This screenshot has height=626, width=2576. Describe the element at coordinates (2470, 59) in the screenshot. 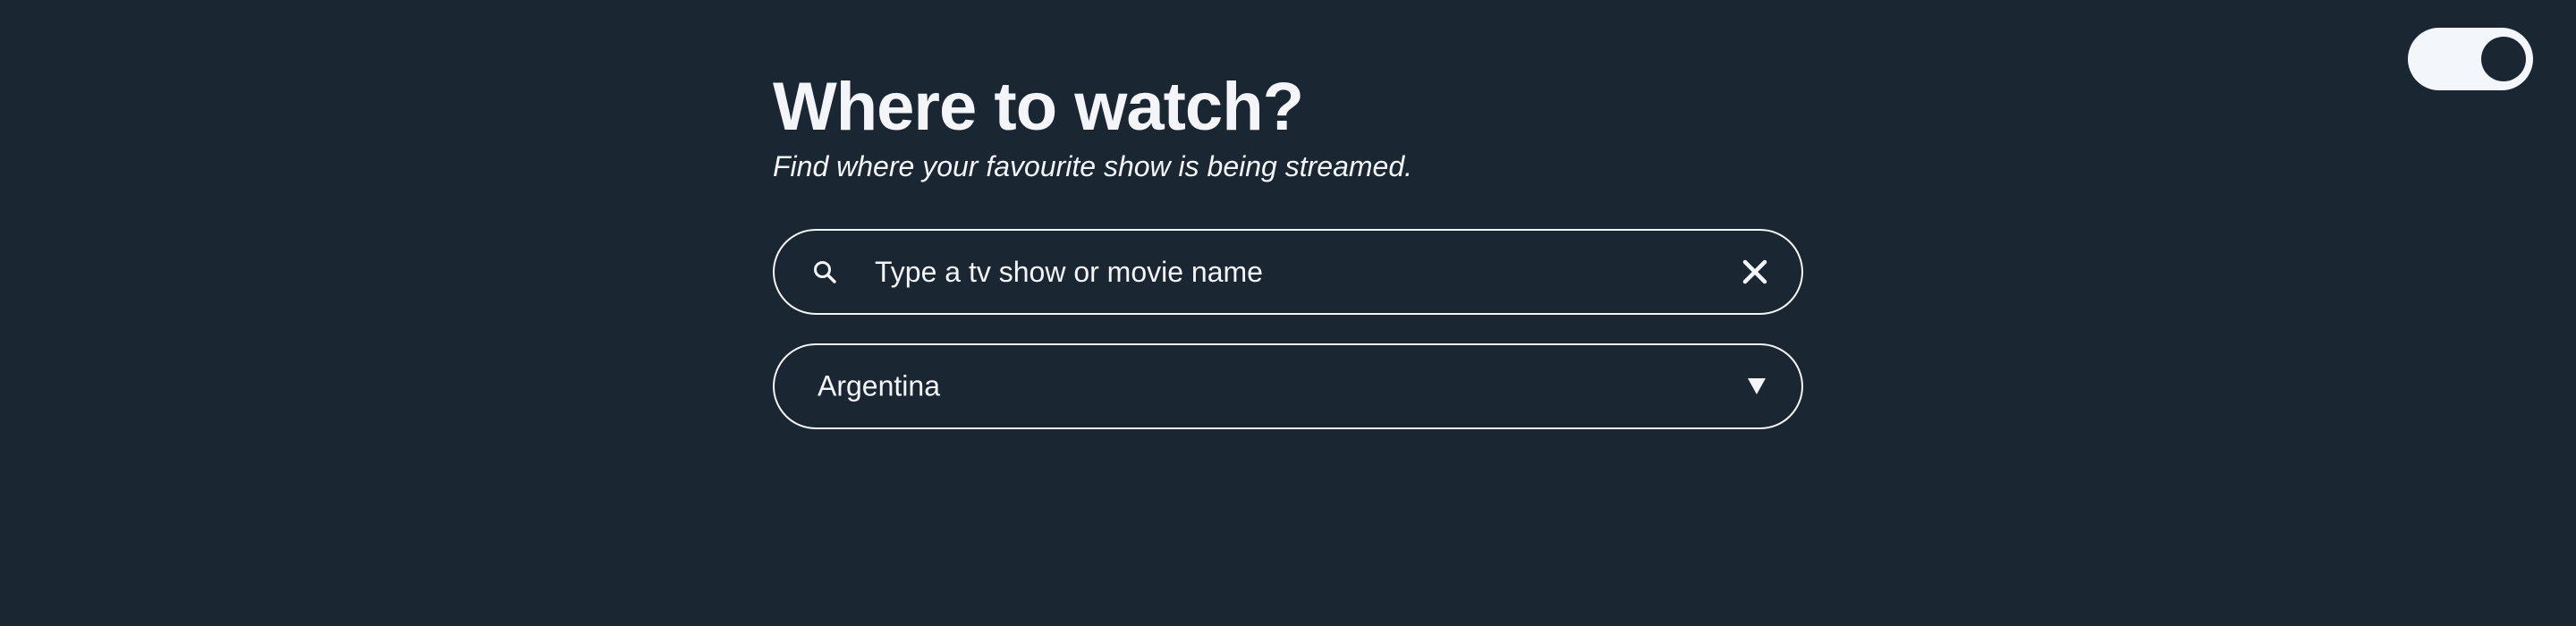

I see `theme-toggle` at that location.